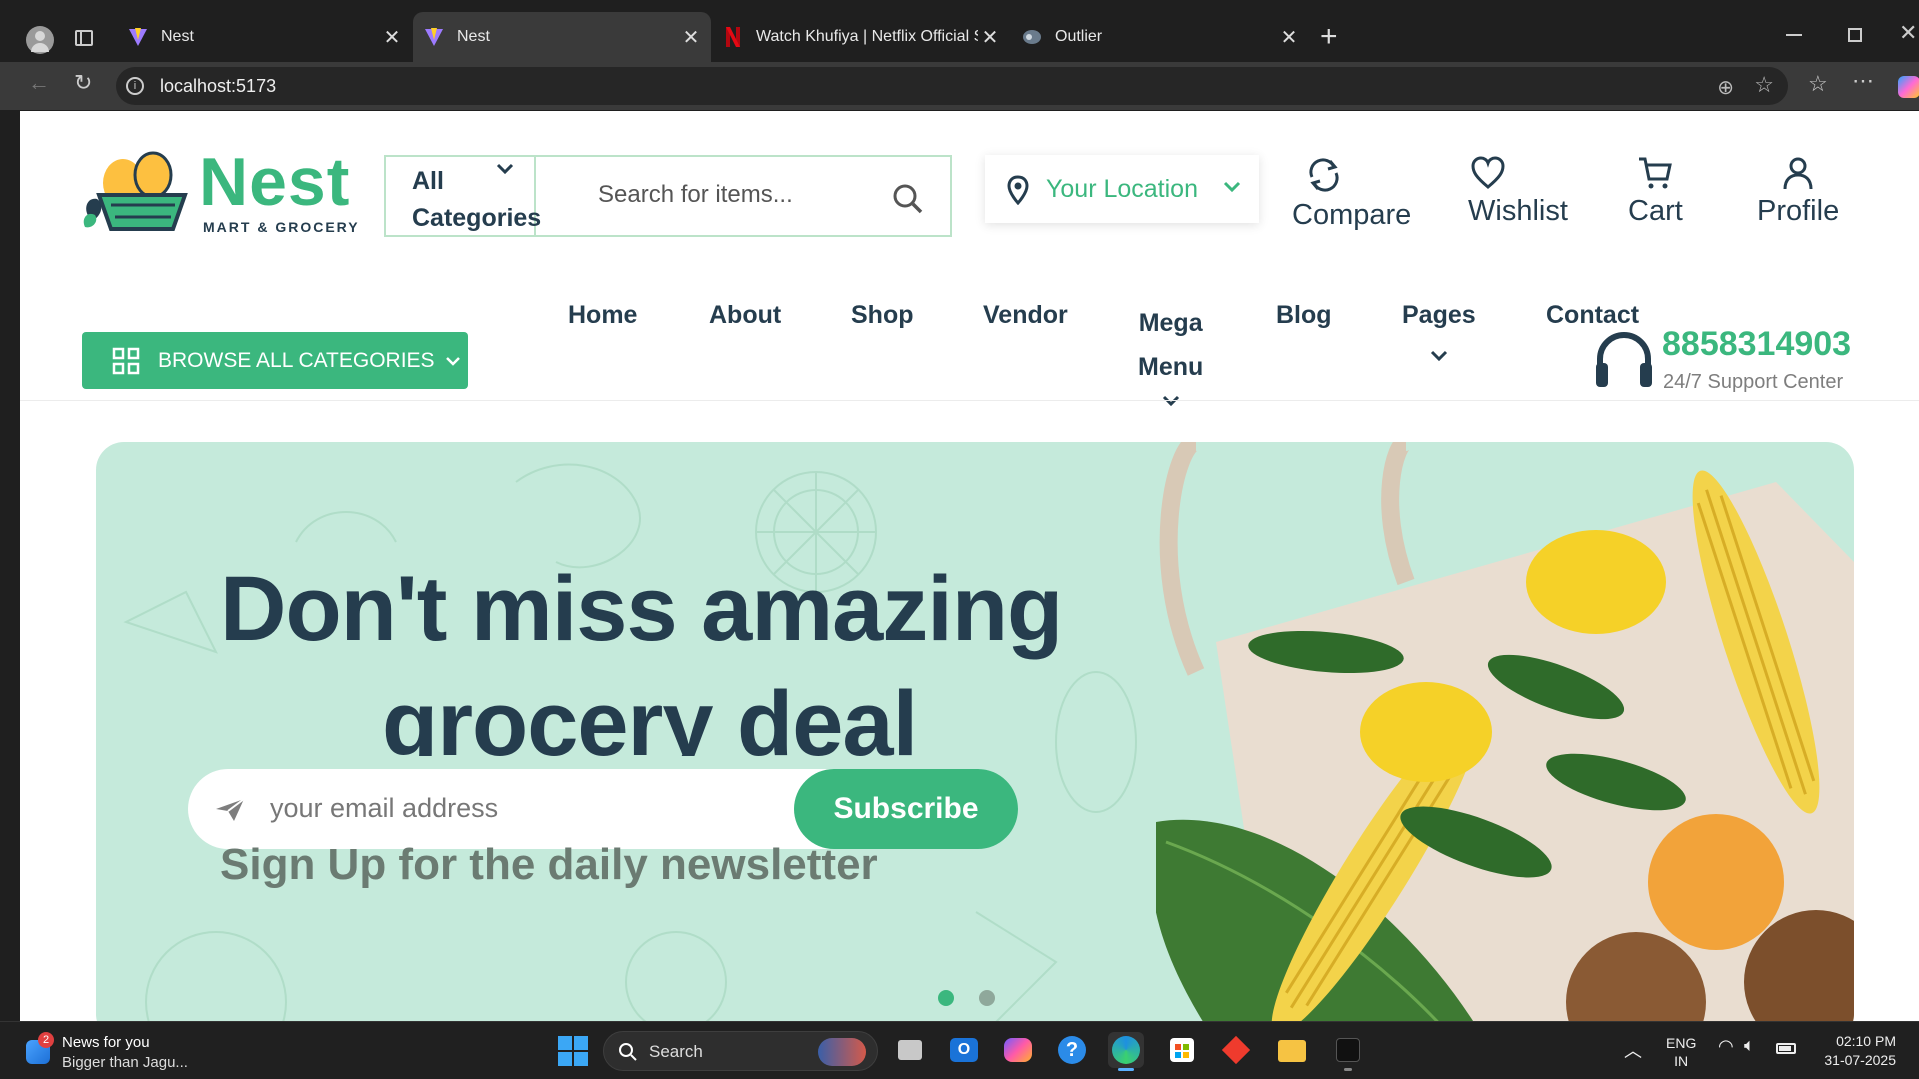 This screenshot has height=1079, width=1919. Describe the element at coordinates (1324, 175) in the screenshot. I see `compare-icon` at that location.